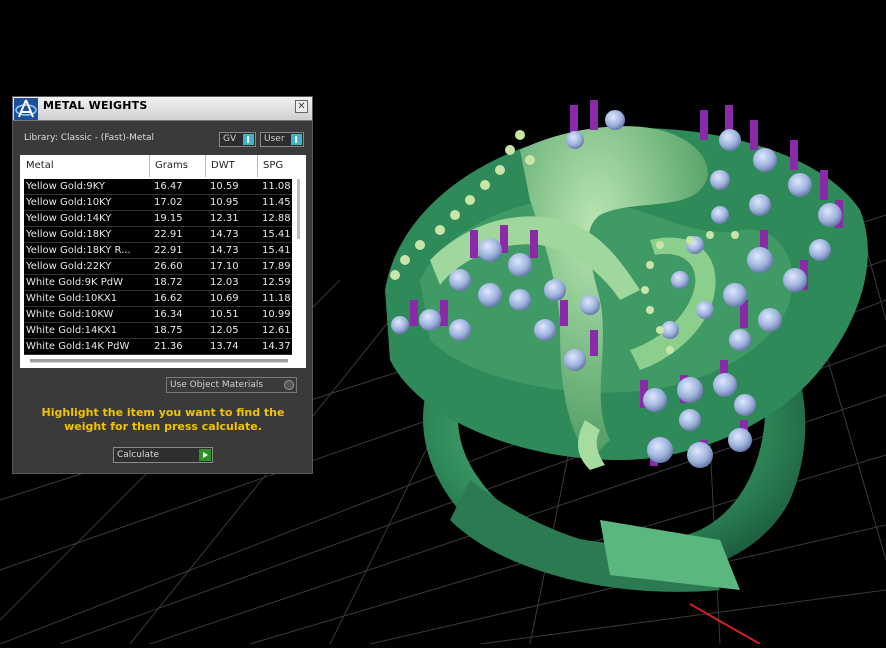 This screenshot has width=886, height=648. What do you see at coordinates (276, 218) in the screenshot?
I see `cell-spg: 12.88` at bounding box center [276, 218].